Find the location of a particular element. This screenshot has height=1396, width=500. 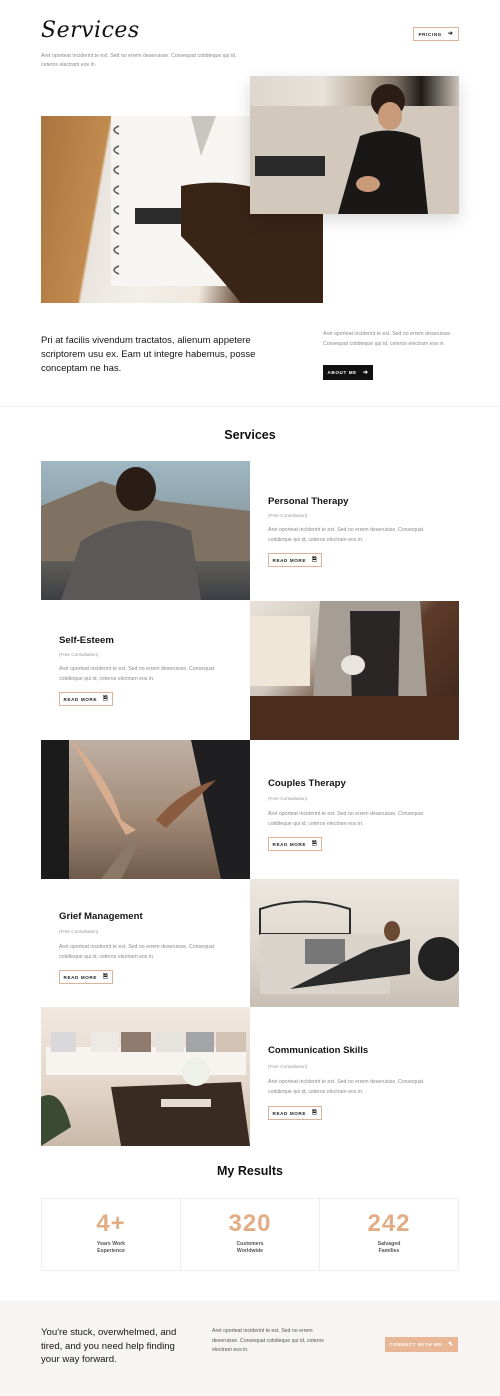

woman-bed-illustration is located at coordinates (360, 947).